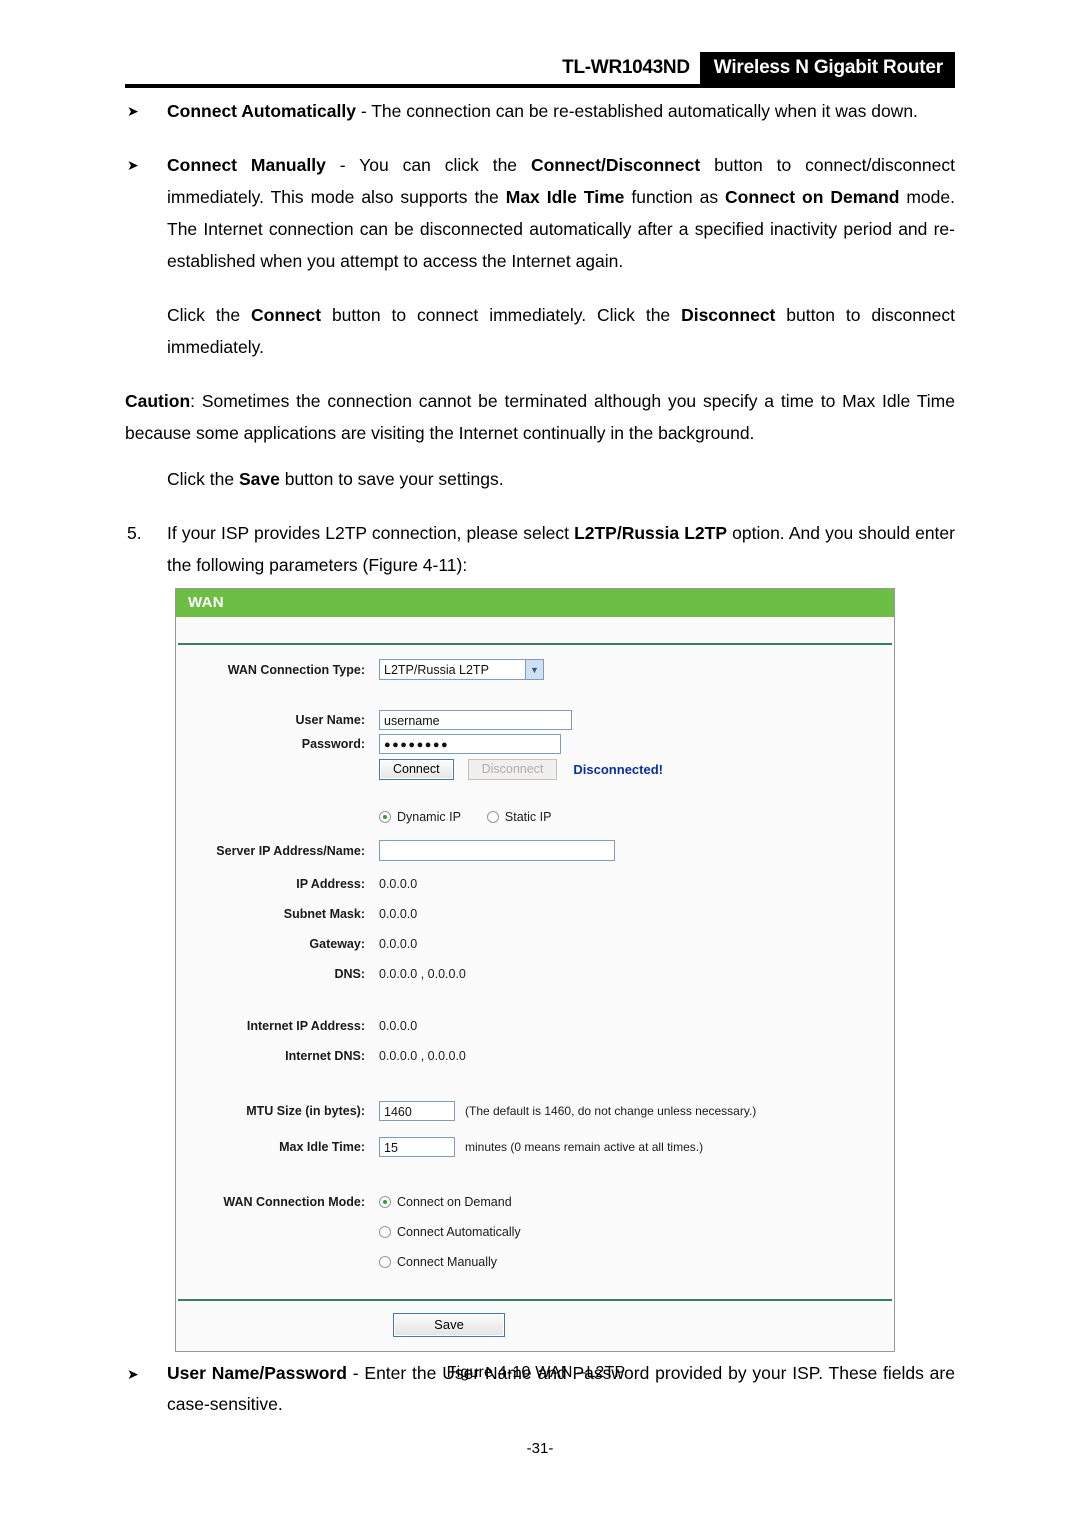 The image size is (1080, 1527). Describe the element at coordinates (535, 1056) in the screenshot. I see `row-internet-dns: Internet DNS: 0.0.0.0 , 0.0.0.0` at that location.